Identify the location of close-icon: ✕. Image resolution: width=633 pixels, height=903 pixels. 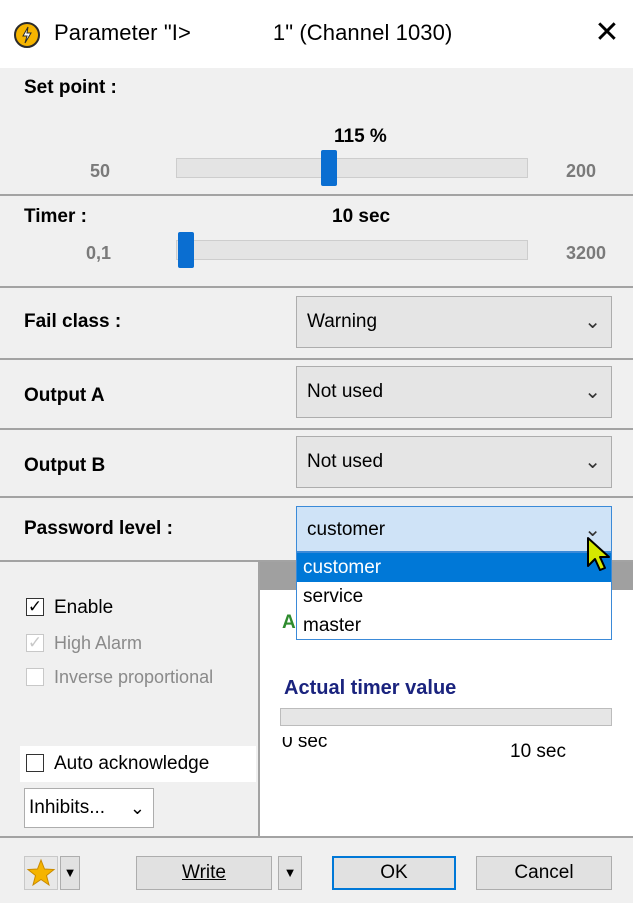
(607, 33).